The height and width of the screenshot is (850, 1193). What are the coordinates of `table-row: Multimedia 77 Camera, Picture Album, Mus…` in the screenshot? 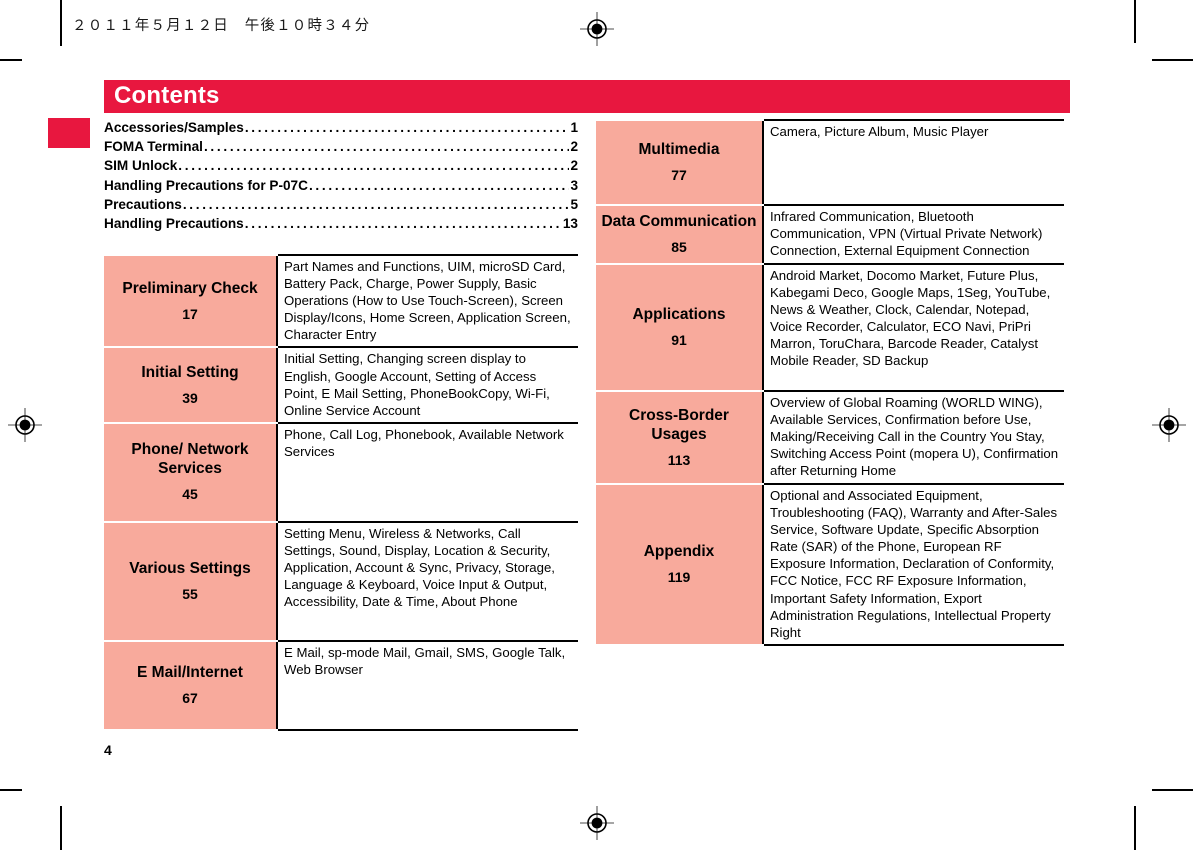 It's located at (830, 162).